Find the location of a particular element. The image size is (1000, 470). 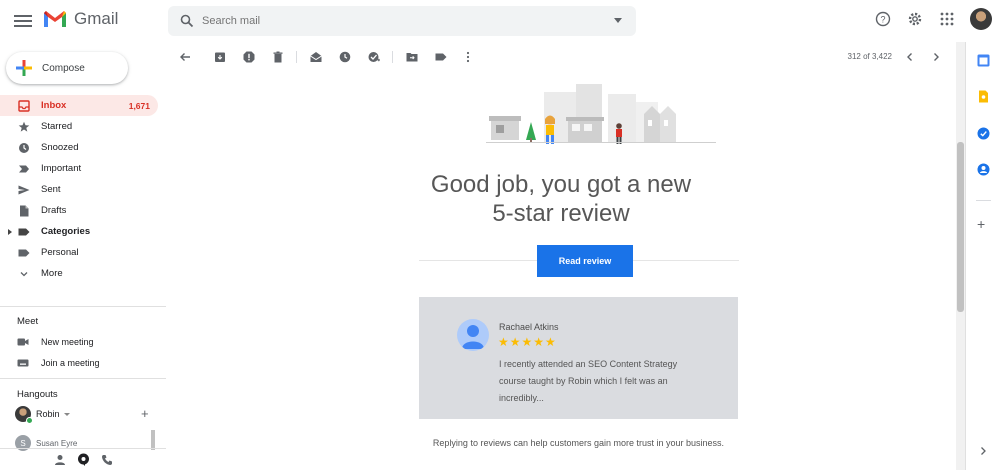

expand-caret-icon is located at coordinates (10, 232).